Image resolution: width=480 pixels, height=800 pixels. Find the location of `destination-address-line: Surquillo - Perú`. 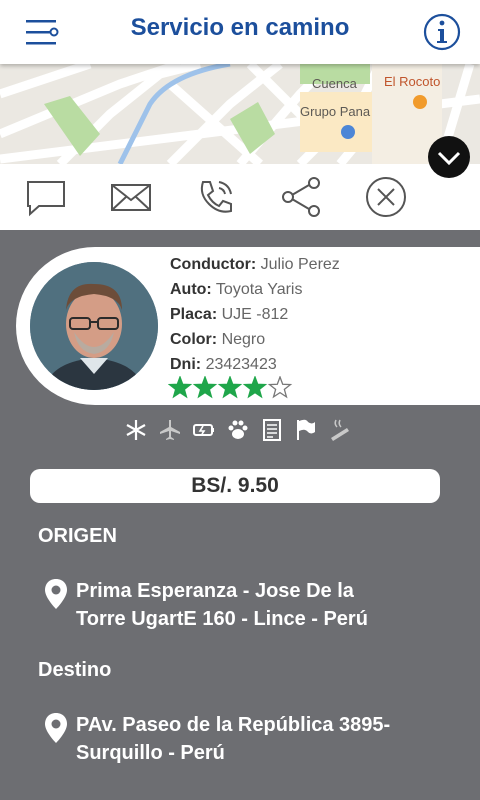

destination-address-line: Surquillo - Perú is located at coordinates (150, 753).